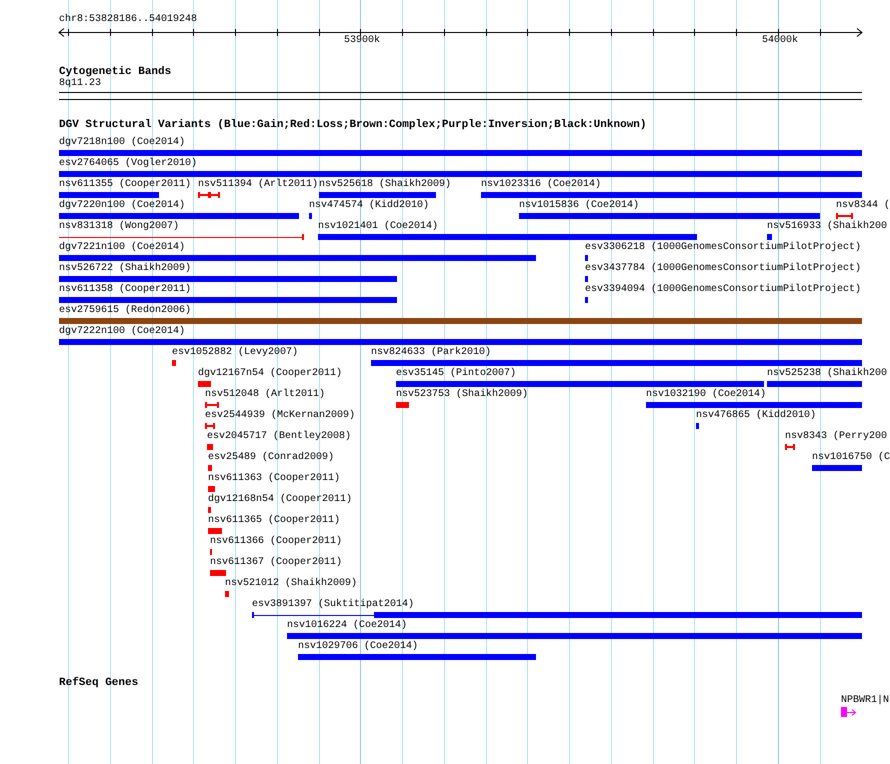 The height and width of the screenshot is (764, 890). I want to click on variant-label: nsv1015836 (Coe2014), so click(579, 206).